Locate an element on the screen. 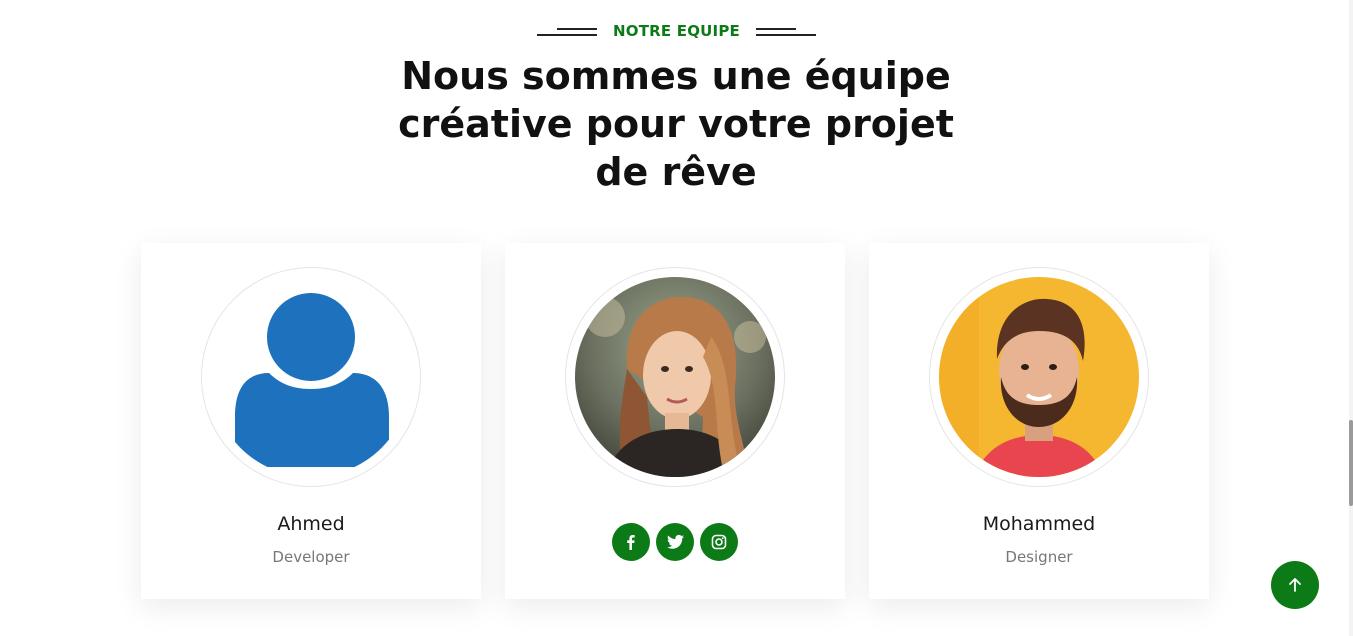  instagram-button is located at coordinates (719, 542).